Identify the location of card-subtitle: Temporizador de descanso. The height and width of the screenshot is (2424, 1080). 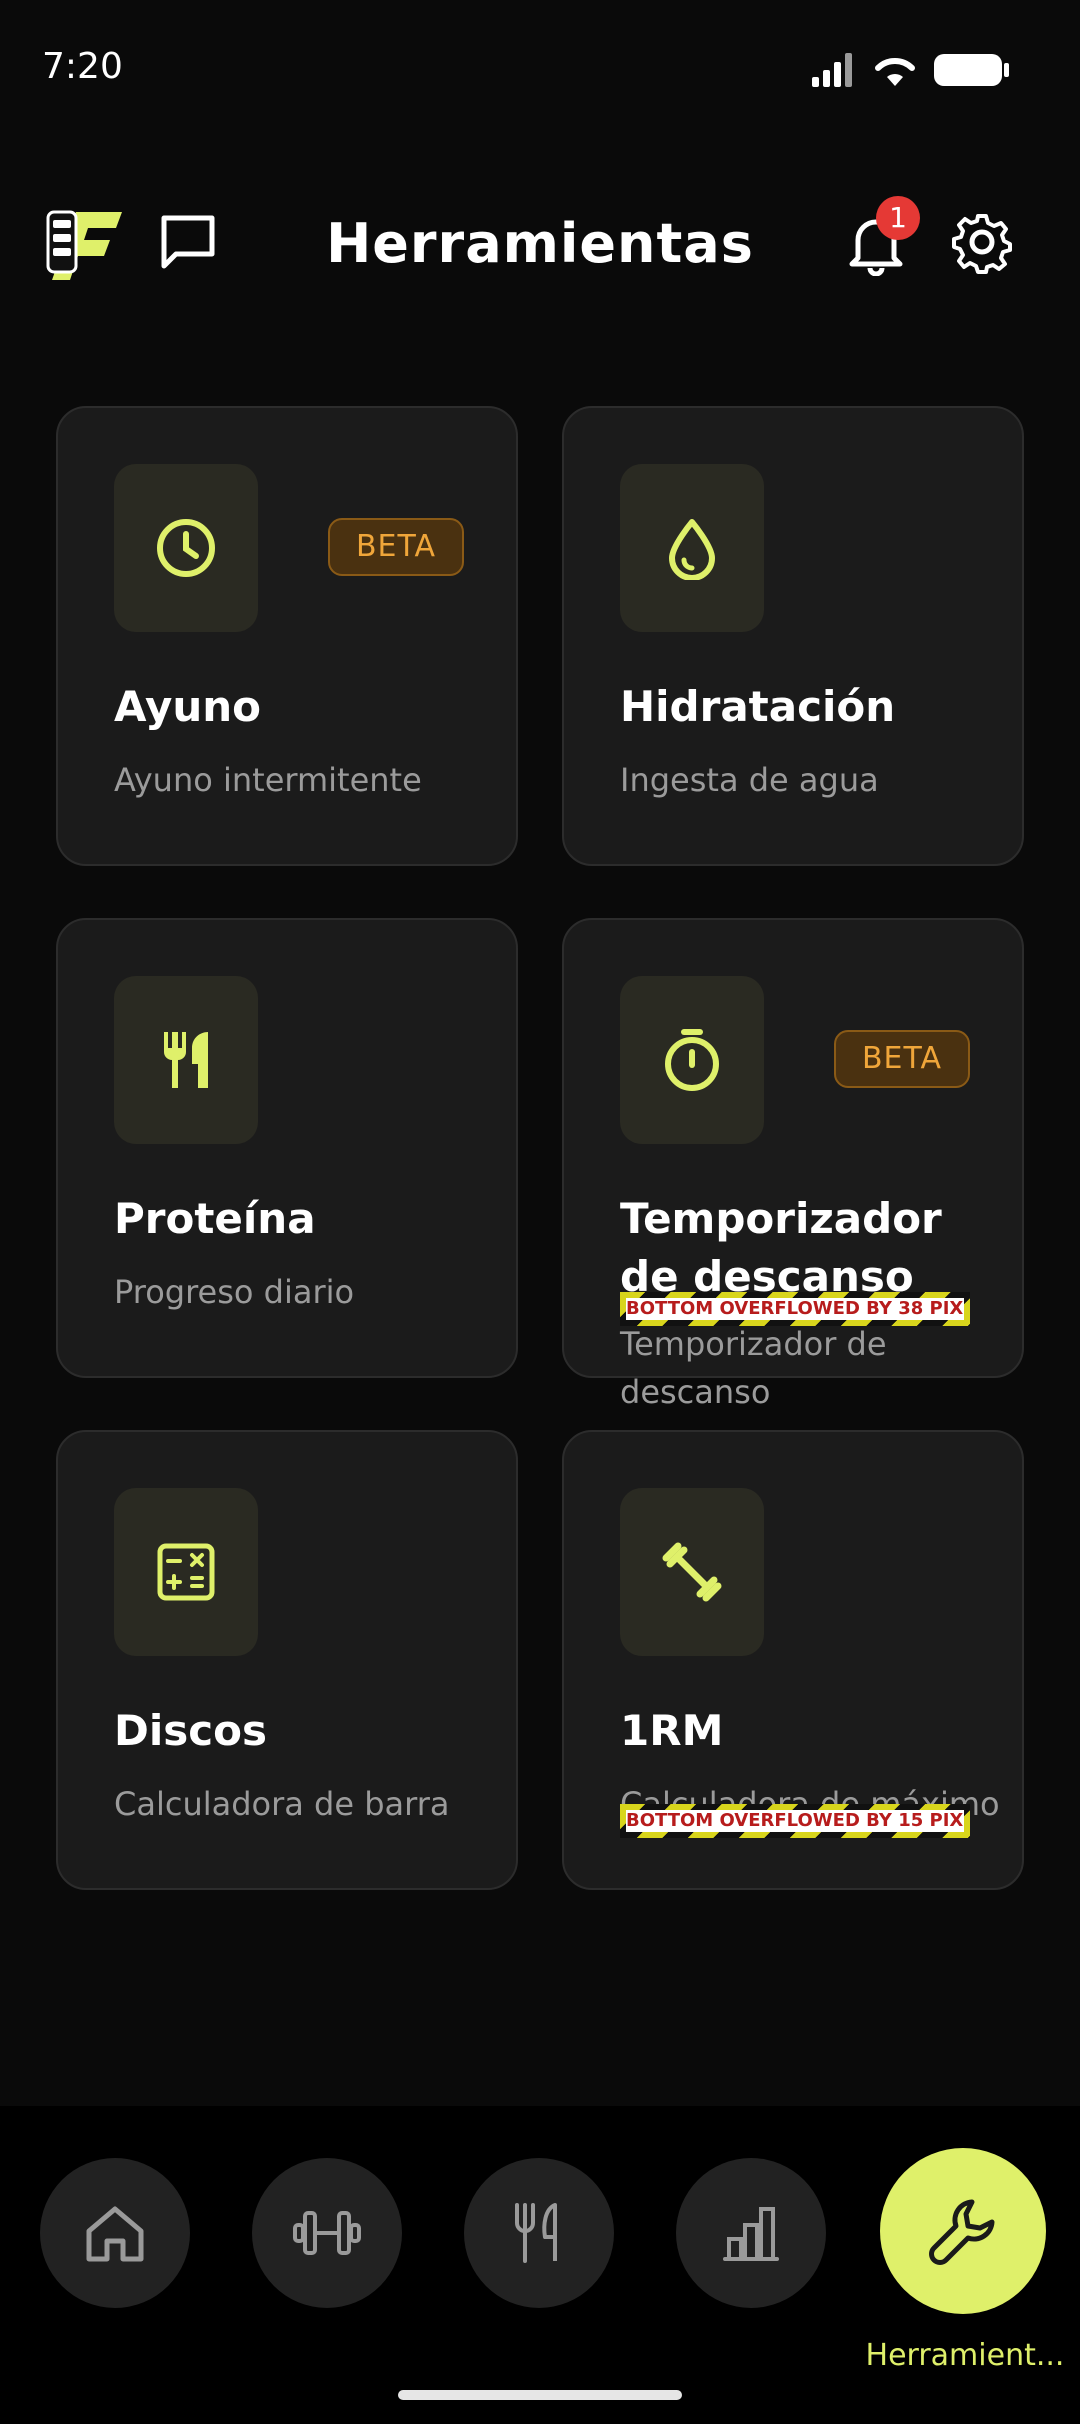
(753, 1368).